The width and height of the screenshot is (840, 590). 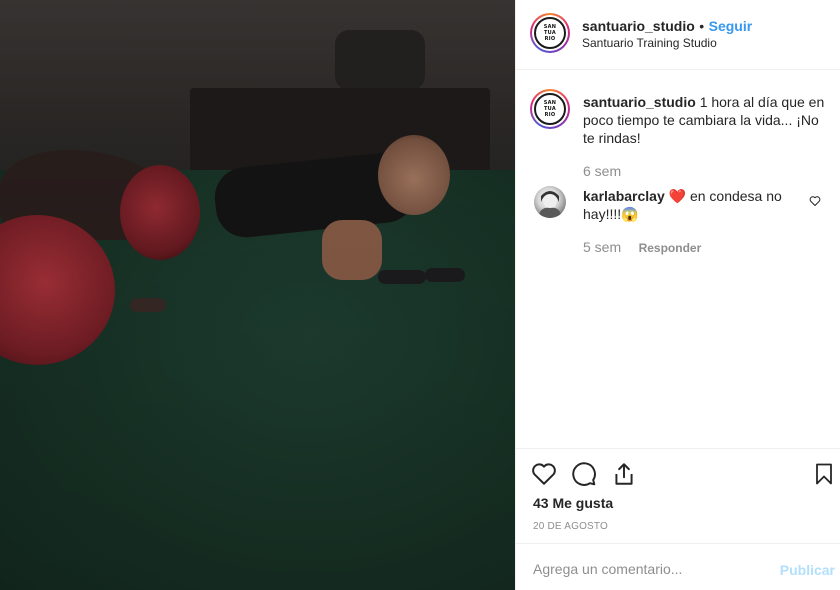 What do you see at coordinates (807, 570) in the screenshot?
I see `publish-button: Publicar` at bounding box center [807, 570].